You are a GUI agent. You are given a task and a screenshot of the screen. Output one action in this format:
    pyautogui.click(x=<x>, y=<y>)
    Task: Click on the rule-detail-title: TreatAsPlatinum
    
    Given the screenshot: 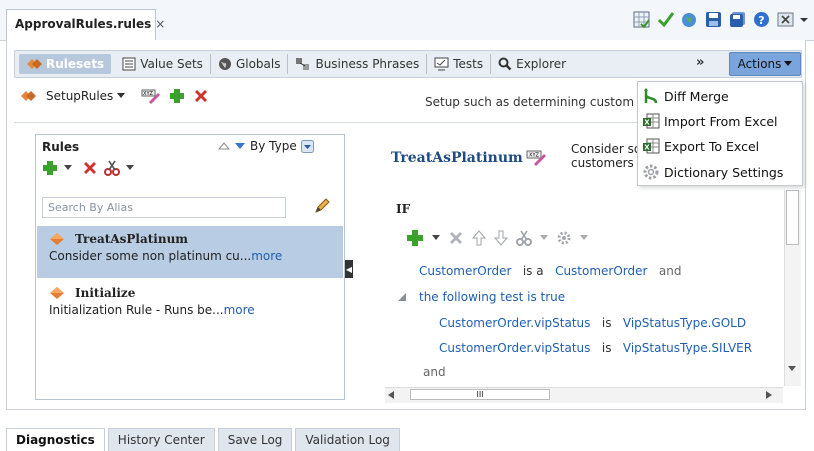 What is the action you would take?
    pyautogui.click(x=457, y=158)
    